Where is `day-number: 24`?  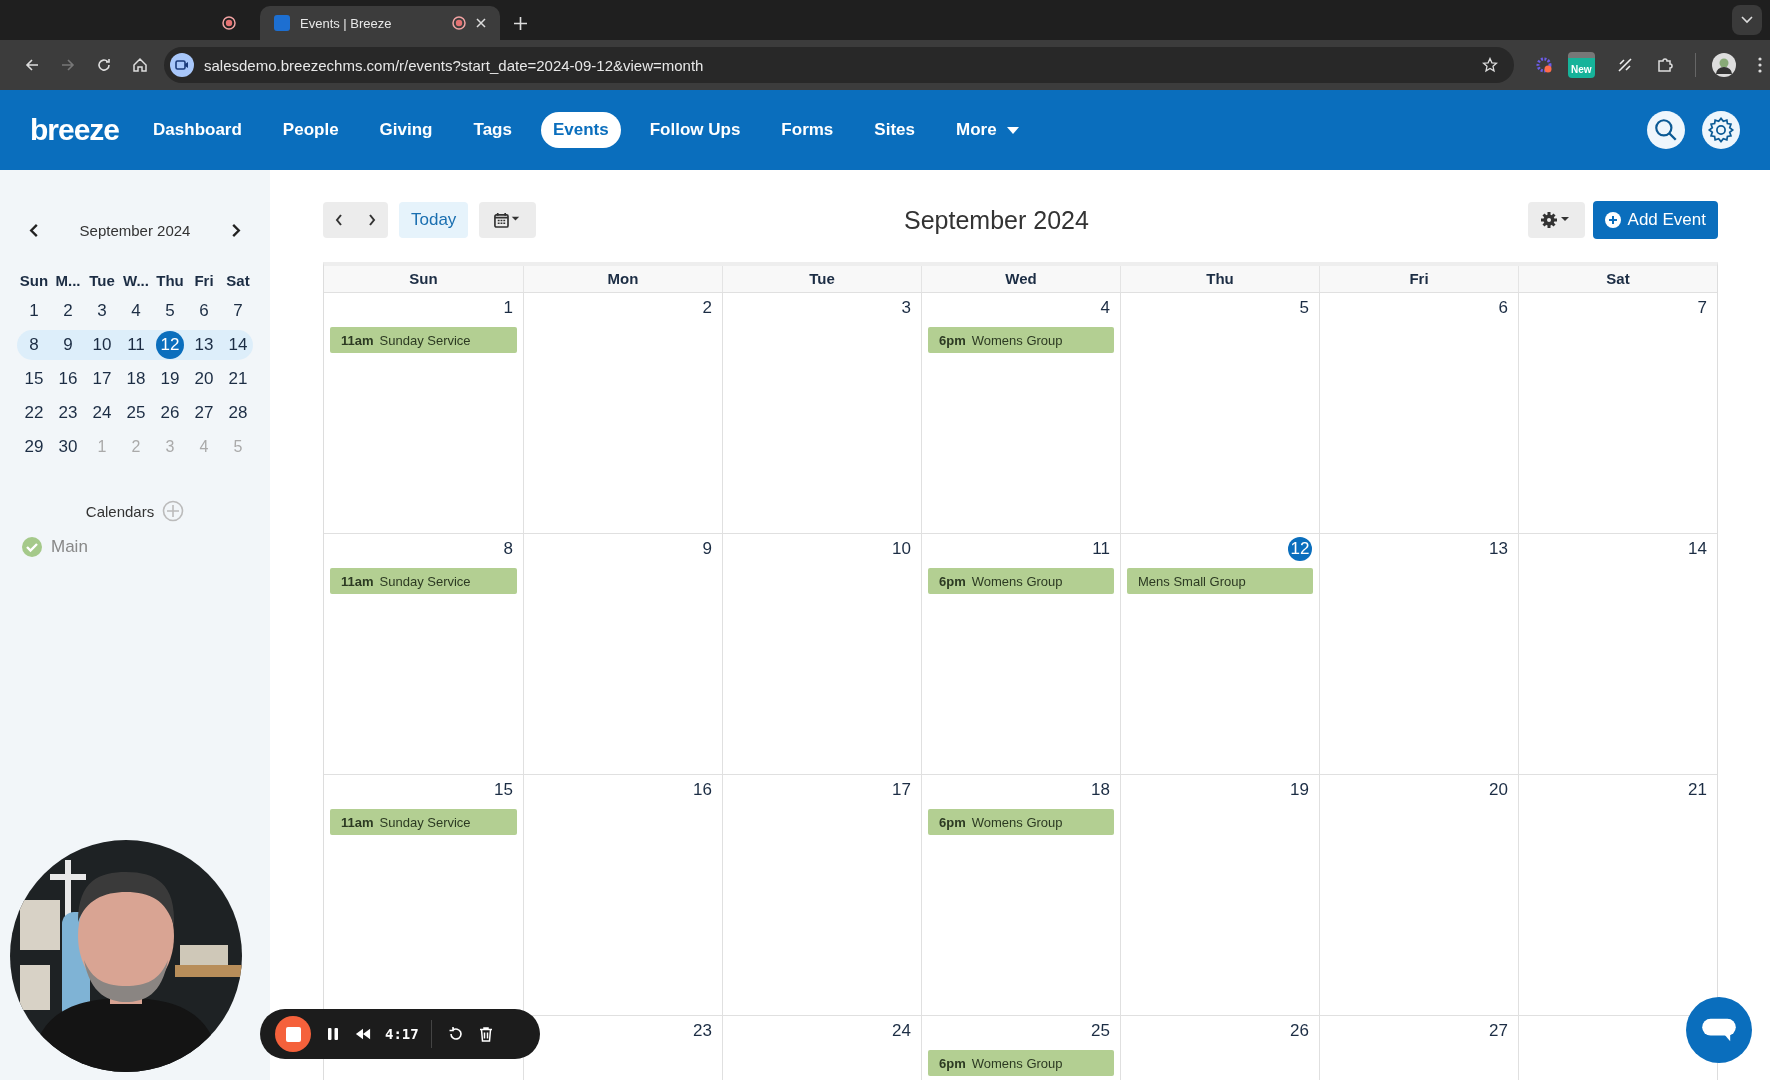 day-number: 24 is located at coordinates (901, 1031).